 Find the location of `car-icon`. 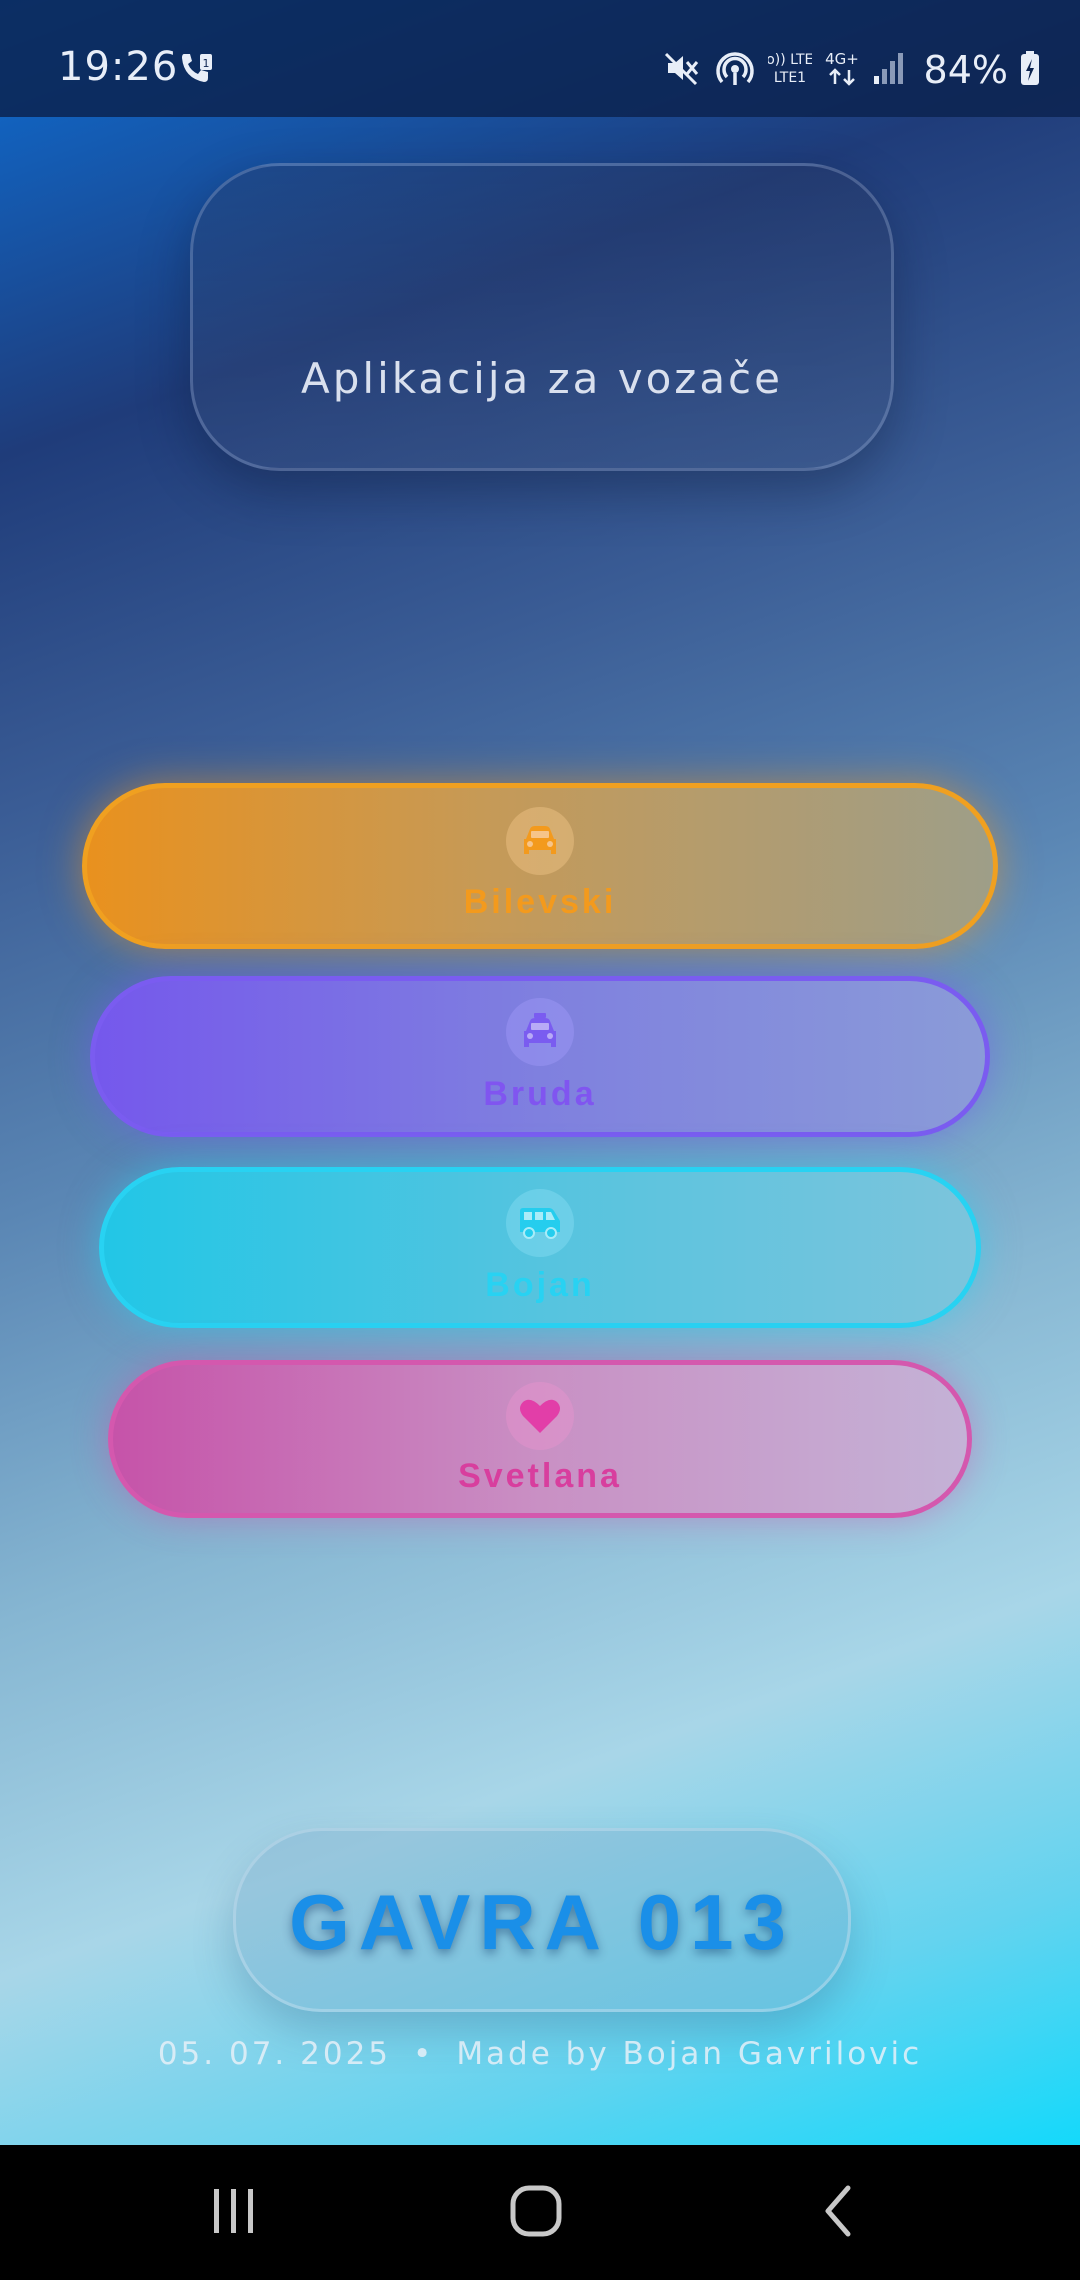

car-icon is located at coordinates (540, 841).